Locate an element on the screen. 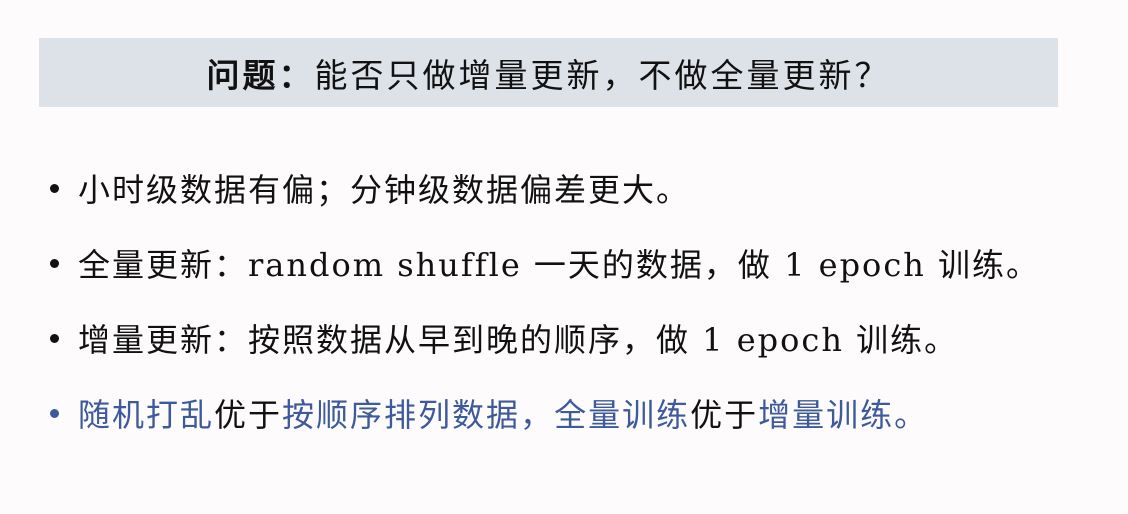 This screenshot has height=514, width=1128. bullet-item-full-update: 全量更新：random shuffle 一天的数据，做 1 epoch 训练。 is located at coordinates (585, 263).